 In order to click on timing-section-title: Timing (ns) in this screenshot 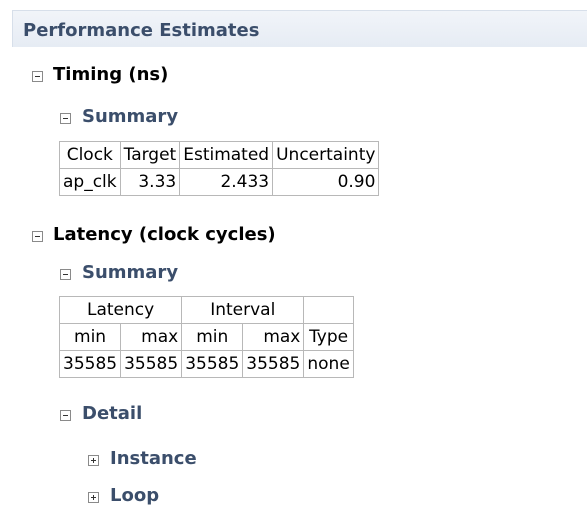, I will do `click(111, 74)`.